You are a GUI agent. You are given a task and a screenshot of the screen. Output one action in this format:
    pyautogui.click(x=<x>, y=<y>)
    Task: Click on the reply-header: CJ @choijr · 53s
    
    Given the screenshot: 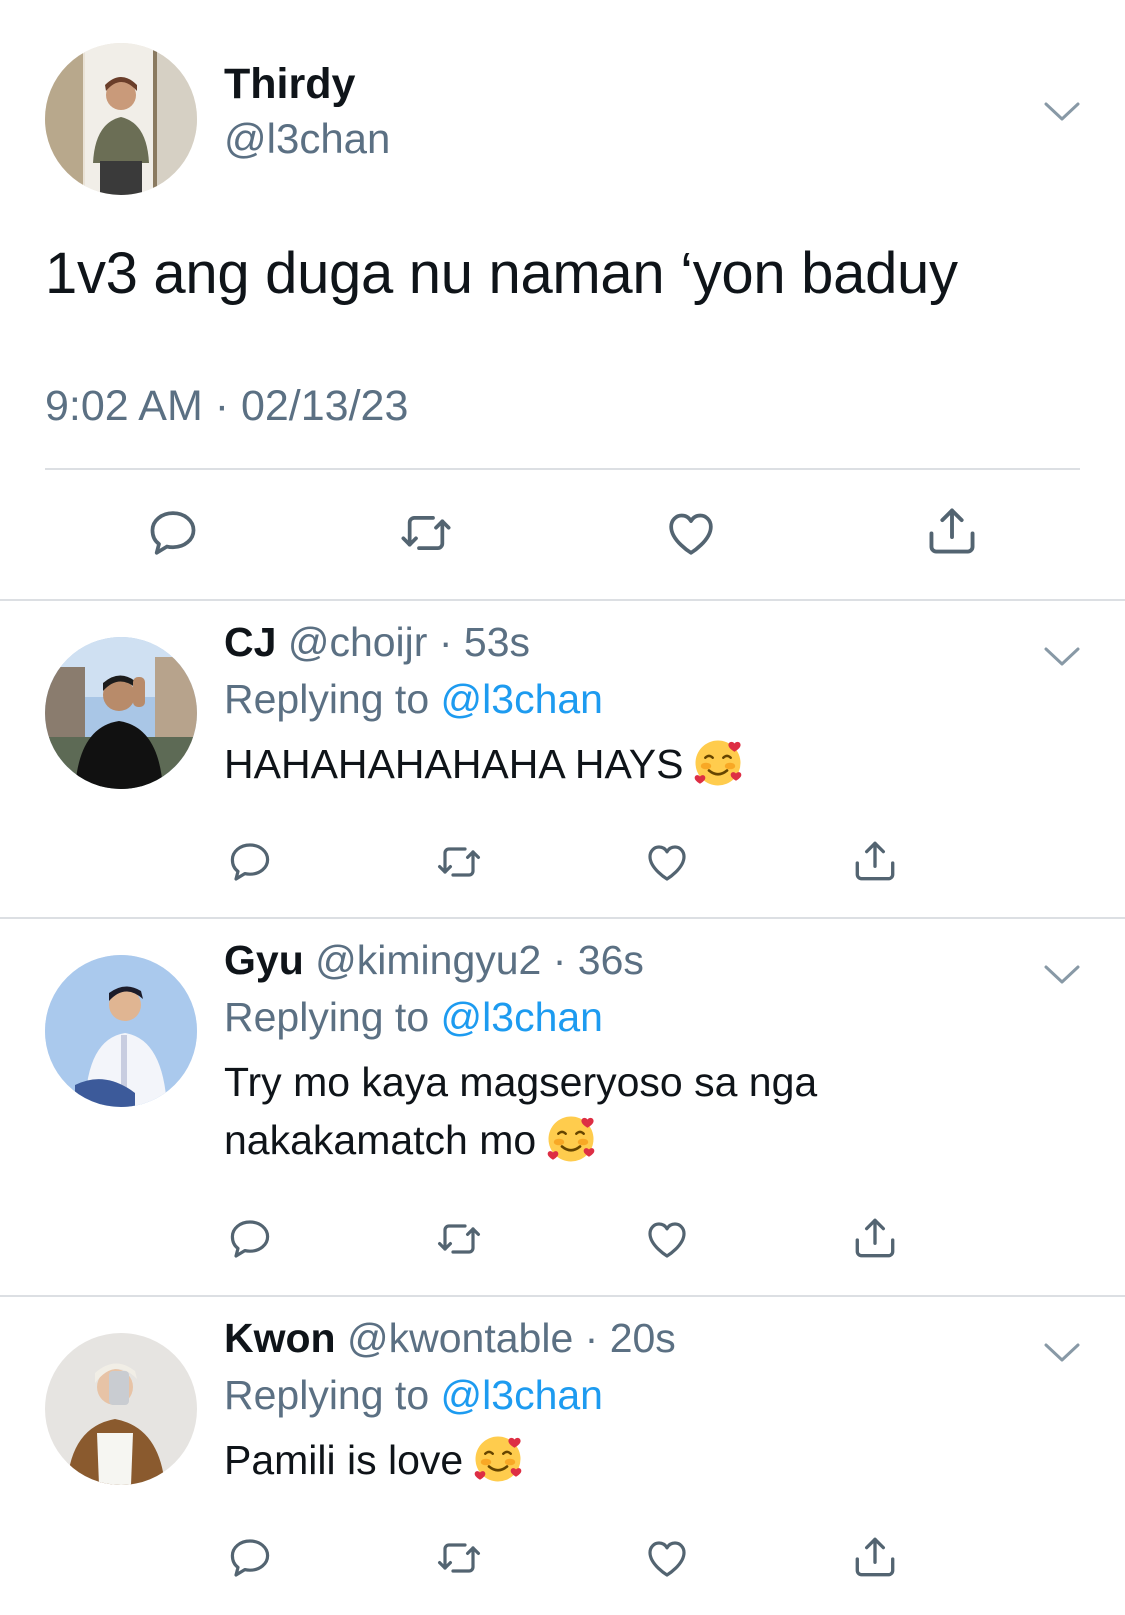 What is the action you would take?
    pyautogui.click(x=377, y=642)
    